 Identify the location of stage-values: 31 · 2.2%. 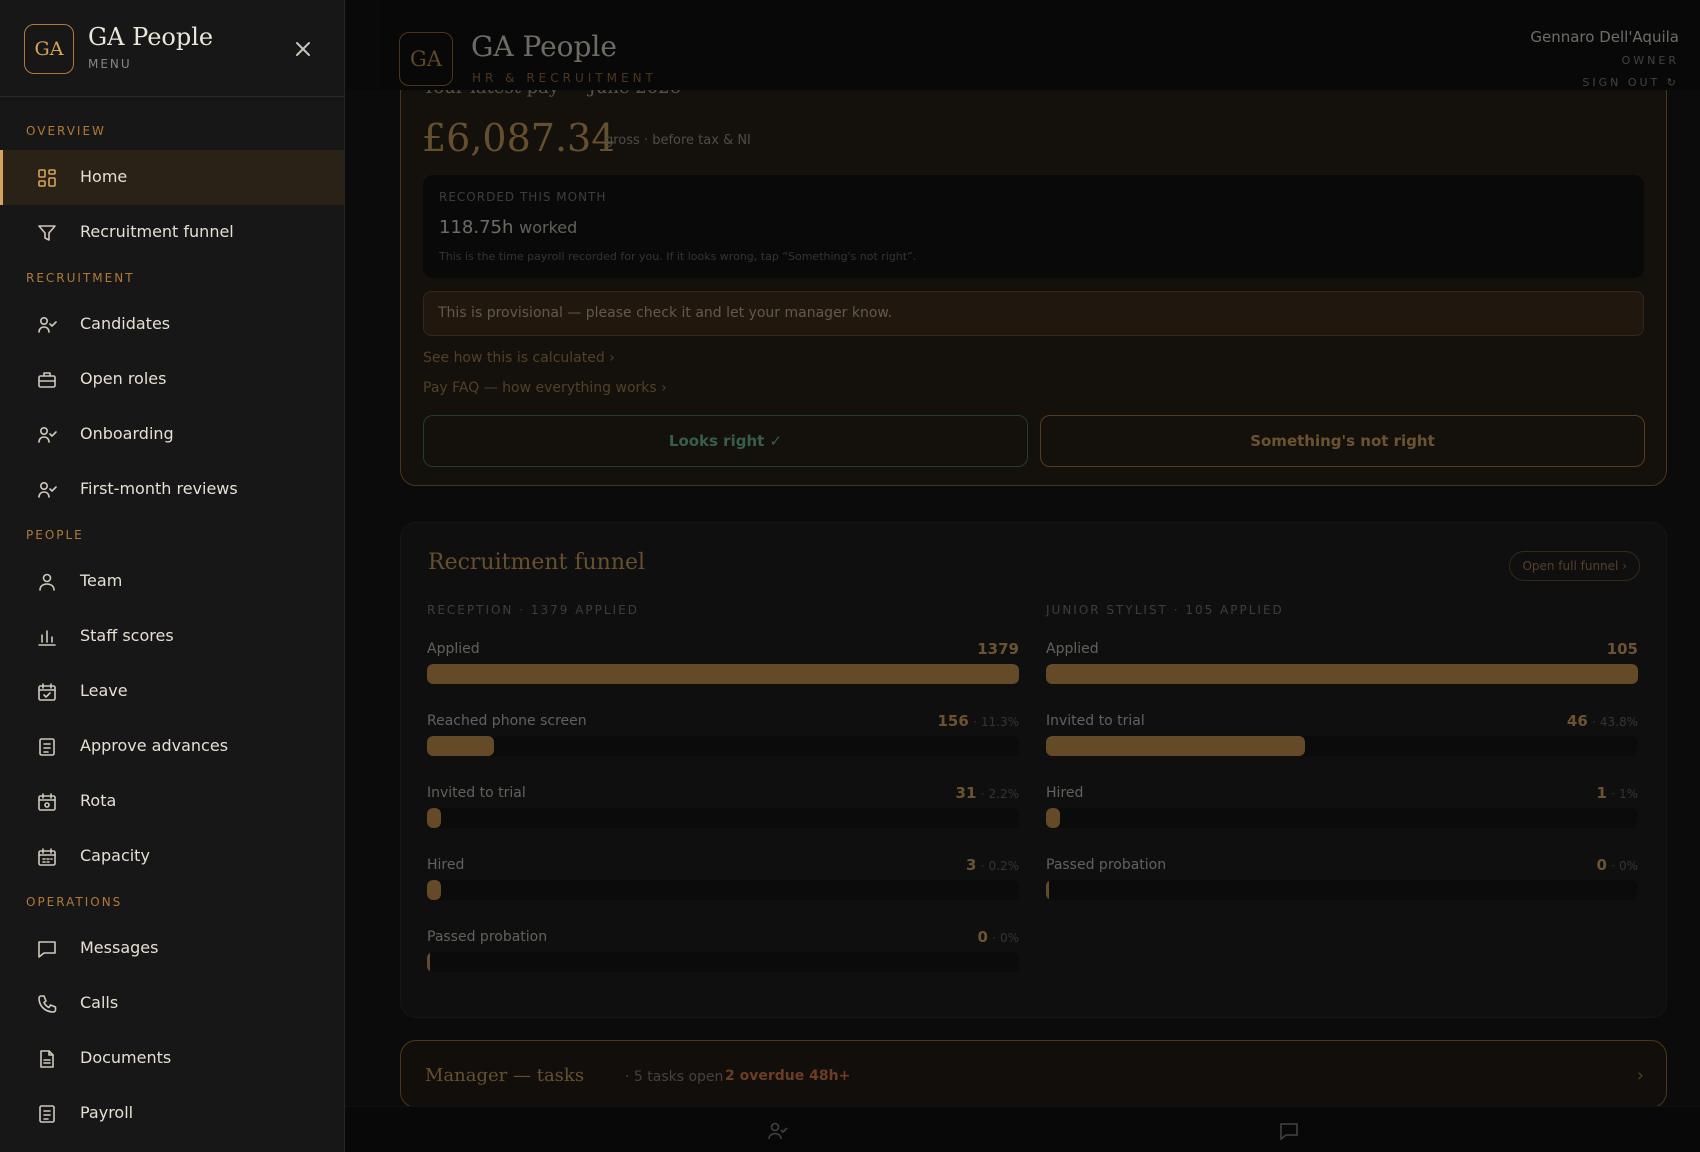
(987, 793).